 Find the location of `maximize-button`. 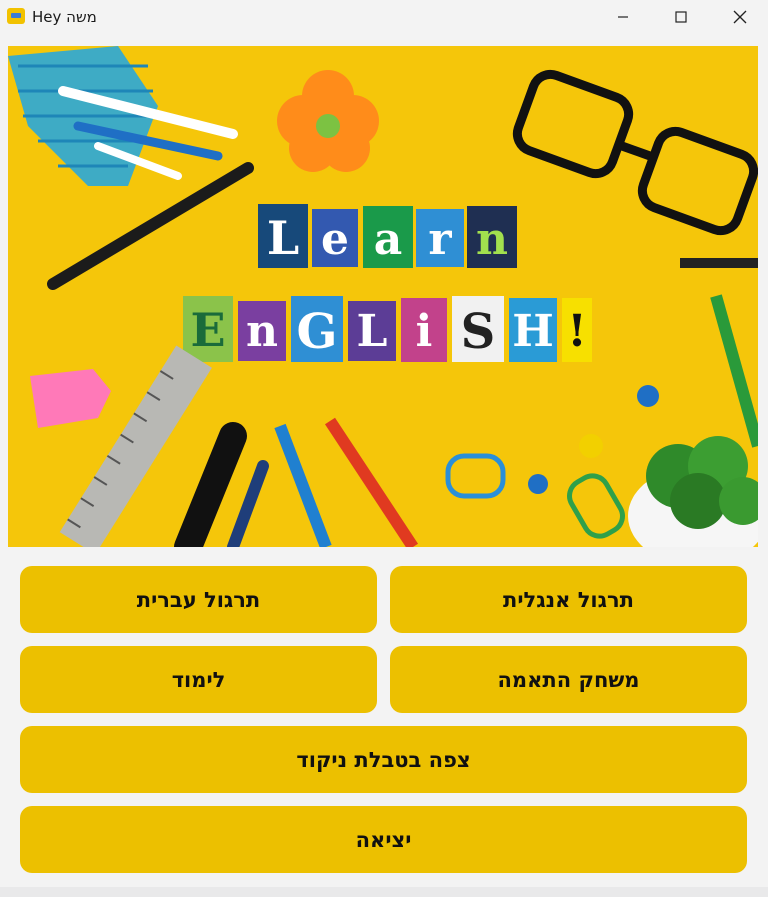

maximize-button is located at coordinates (681, 17).